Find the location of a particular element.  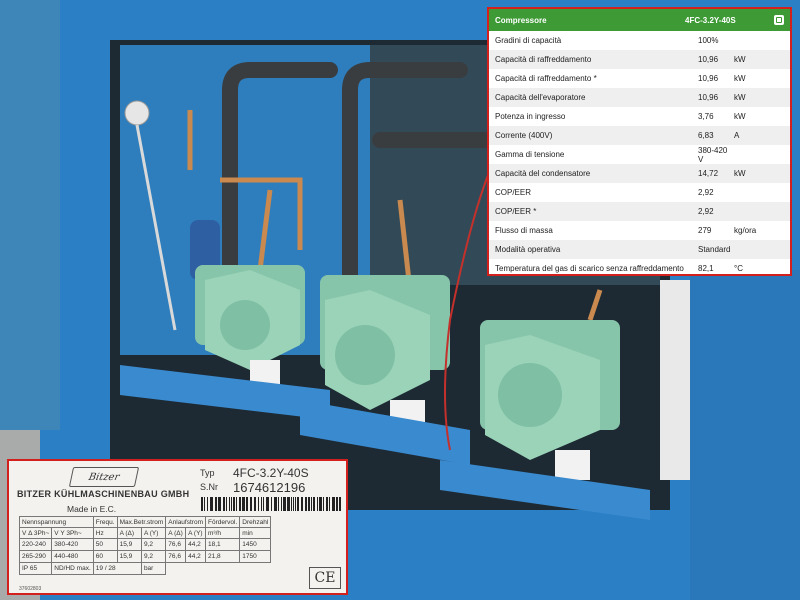

spec-row-unit: kg/ora is located at coordinates (745, 230).